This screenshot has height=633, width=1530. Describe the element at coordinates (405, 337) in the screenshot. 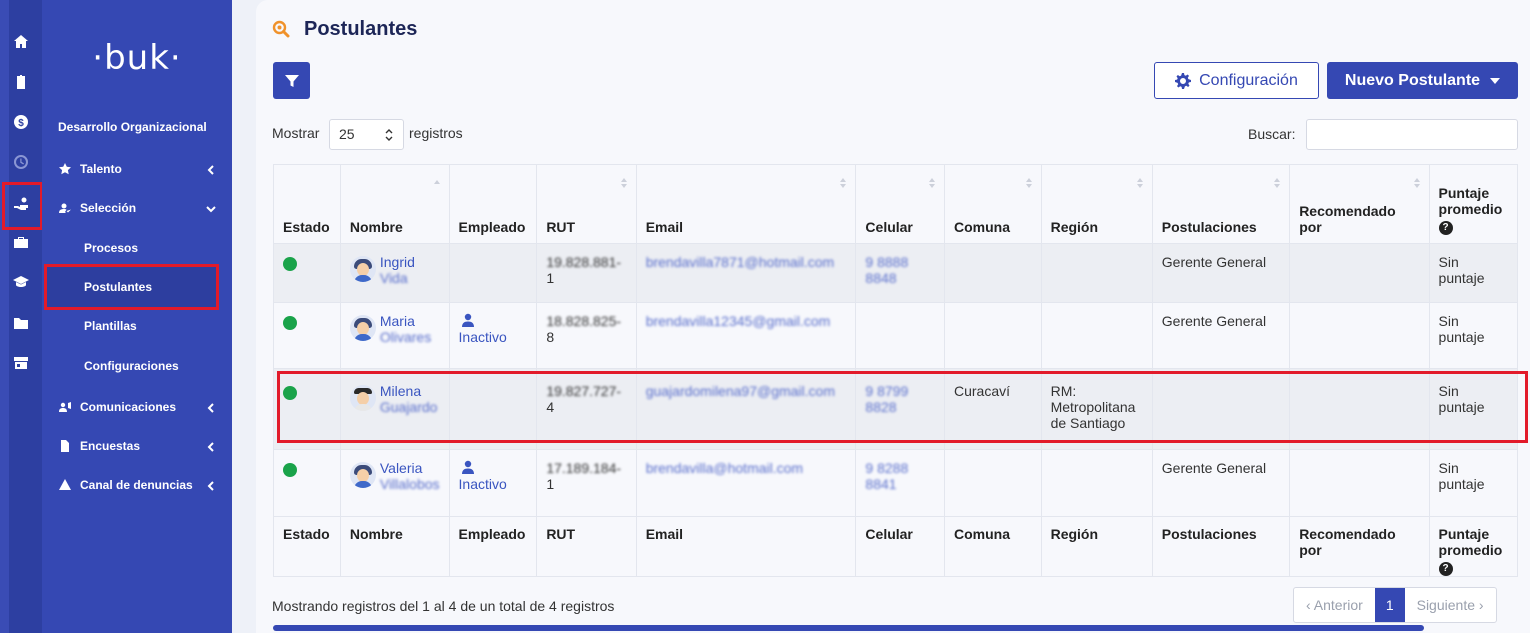

I see `applicant-surname: Olivares` at that location.